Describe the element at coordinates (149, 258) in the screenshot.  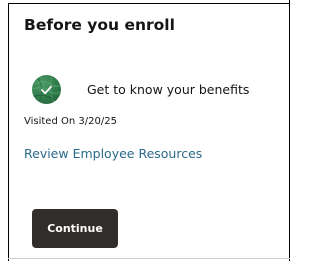
I see `card-bottom-divider` at that location.